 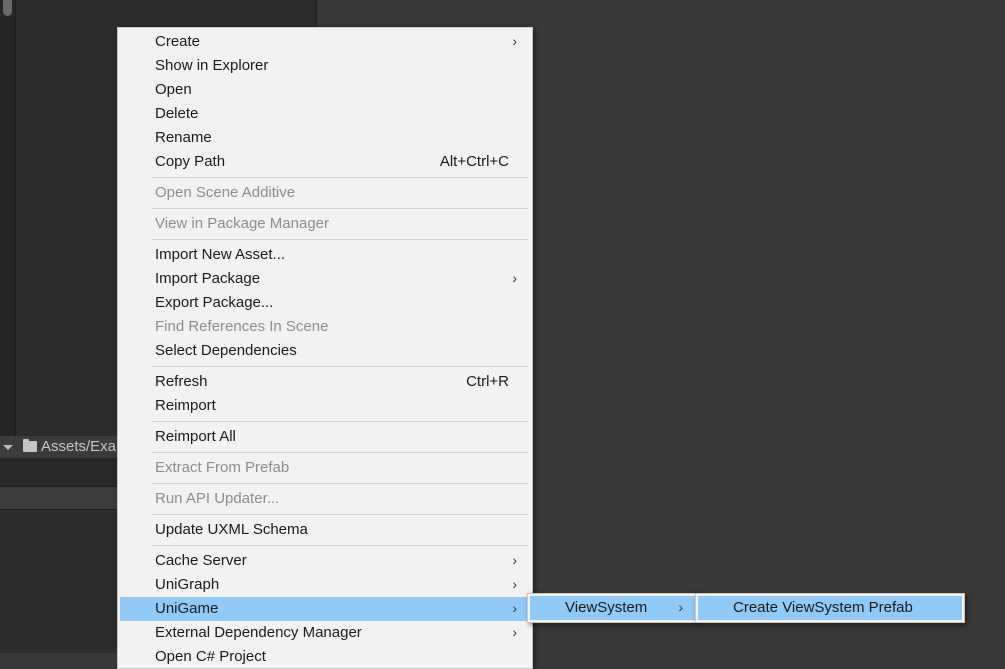 What do you see at coordinates (59, 581) in the screenshot?
I see `lower-panel` at bounding box center [59, 581].